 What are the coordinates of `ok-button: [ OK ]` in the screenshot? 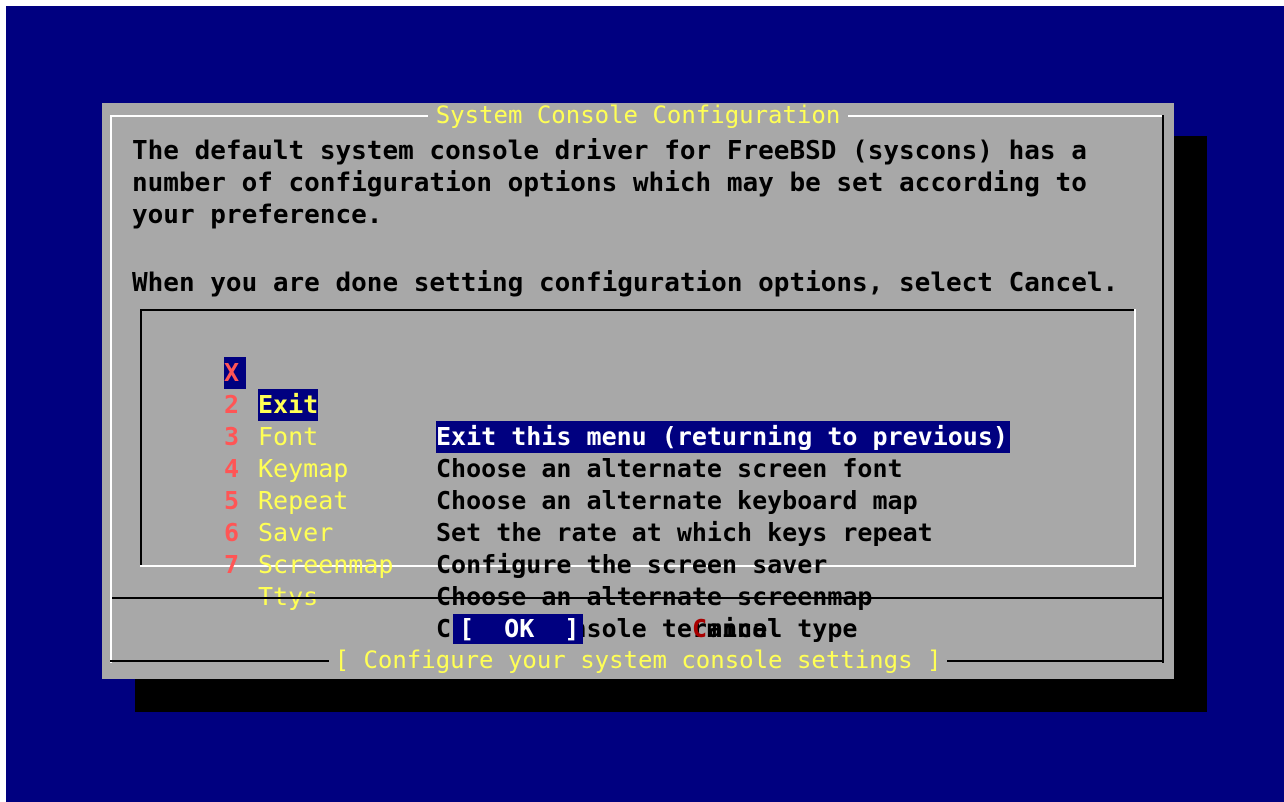 It's located at (518, 629).